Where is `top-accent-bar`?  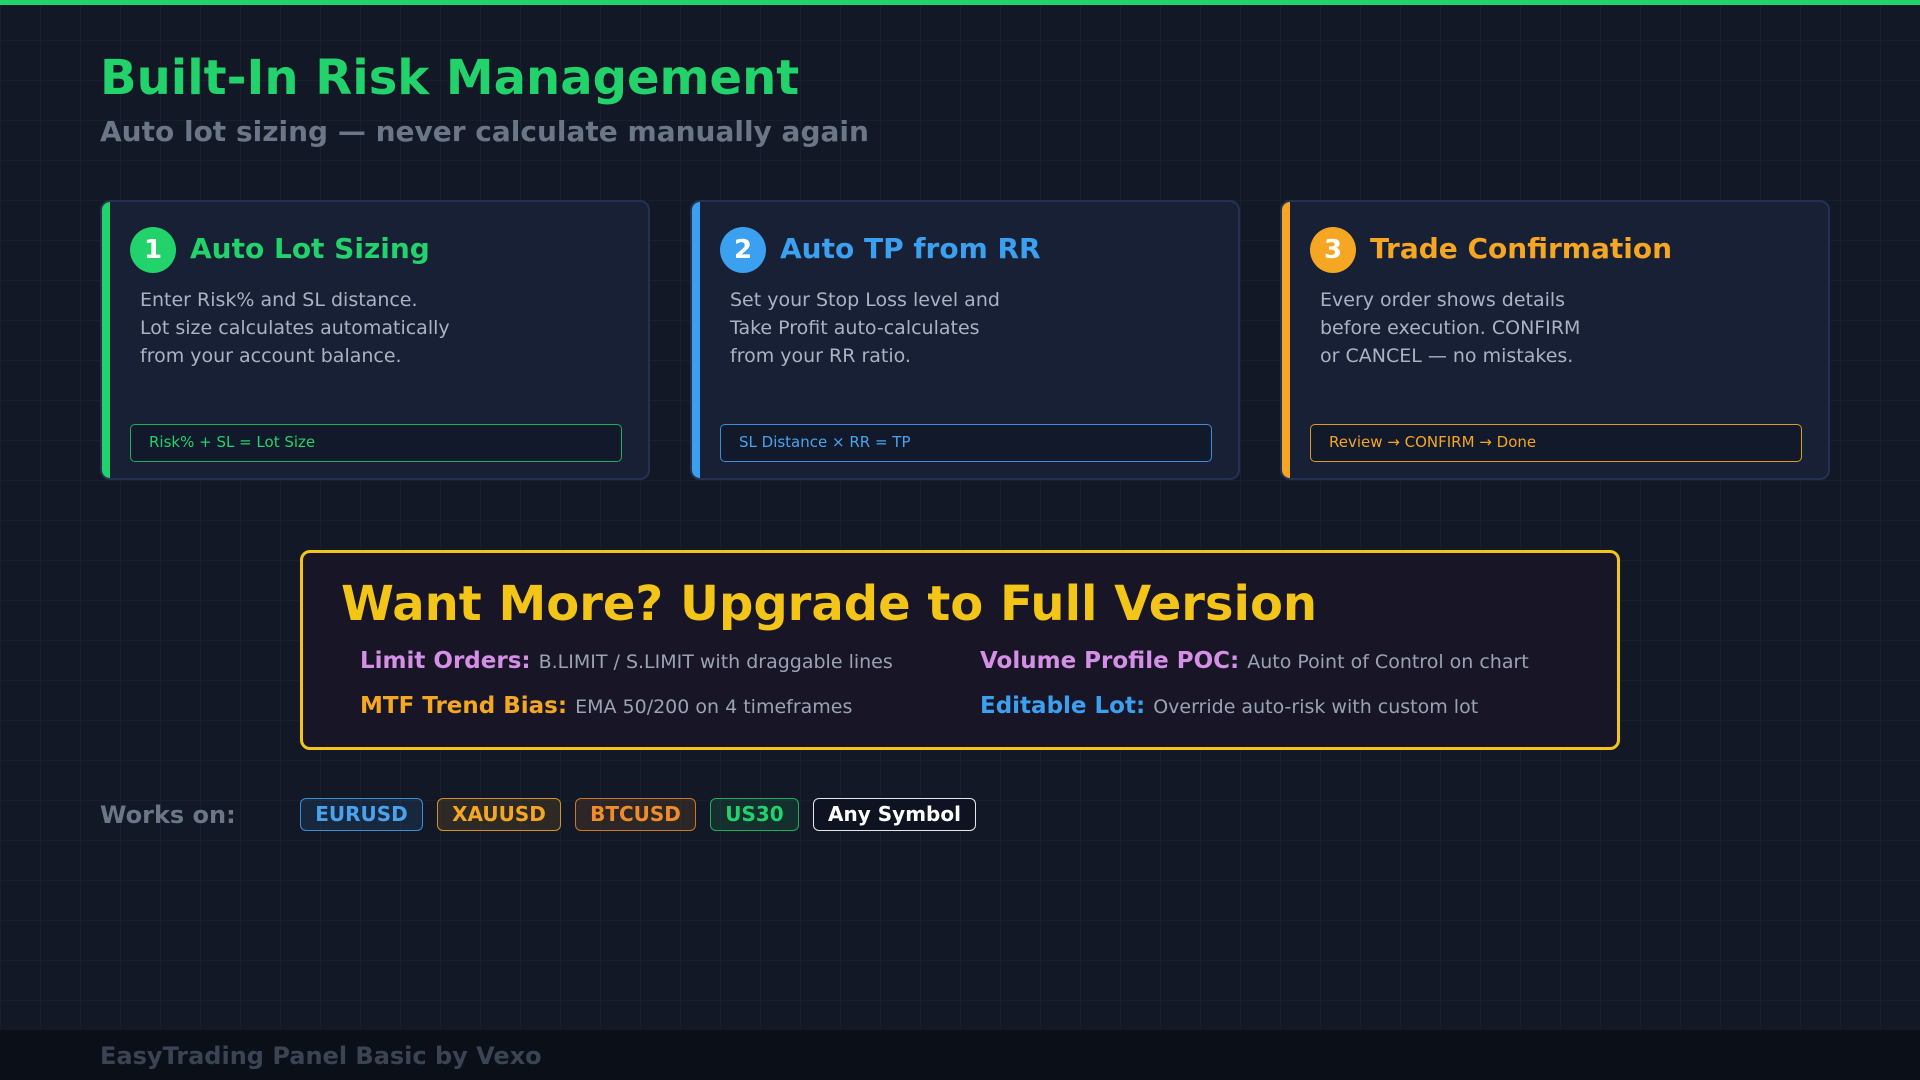 top-accent-bar is located at coordinates (960, 2).